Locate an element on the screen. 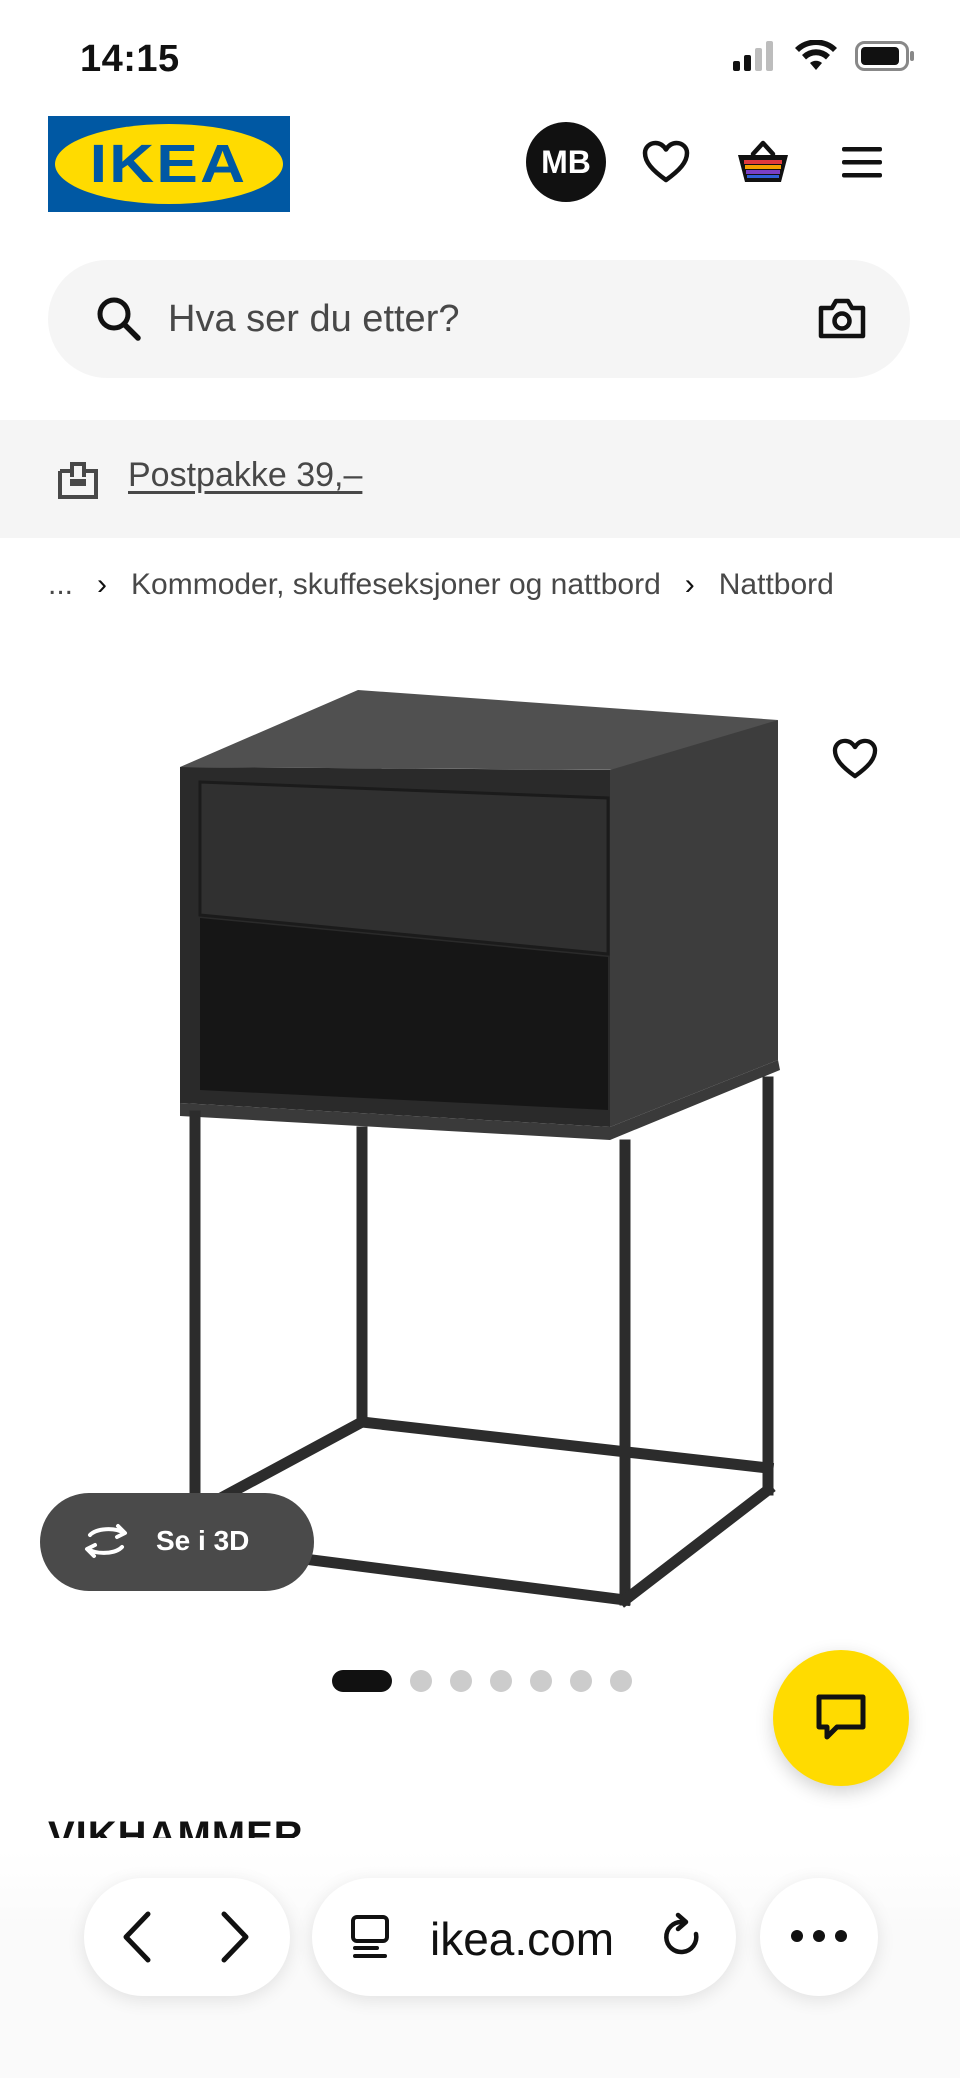 The height and width of the screenshot is (2078, 960). more-icon is located at coordinates (819, 1936).